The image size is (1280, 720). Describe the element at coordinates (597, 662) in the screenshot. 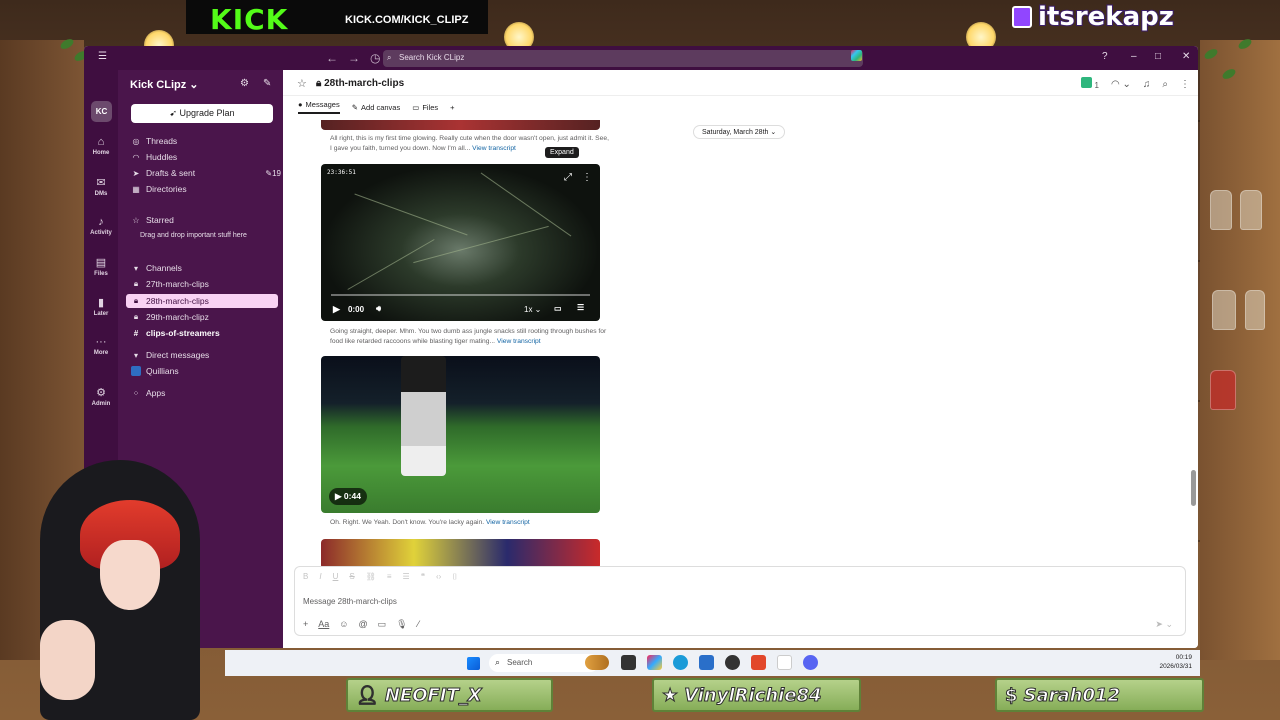

I see `widget-icon` at that location.